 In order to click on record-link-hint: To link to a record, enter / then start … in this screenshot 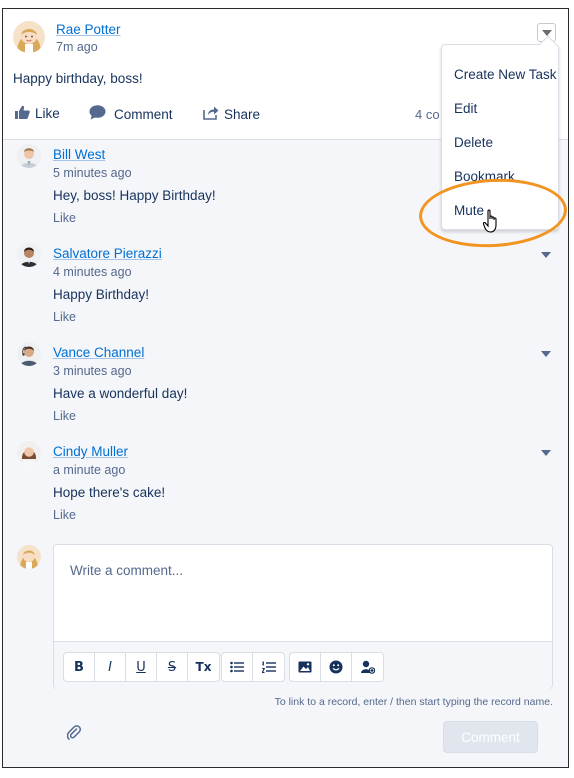, I will do `click(413, 702)`.